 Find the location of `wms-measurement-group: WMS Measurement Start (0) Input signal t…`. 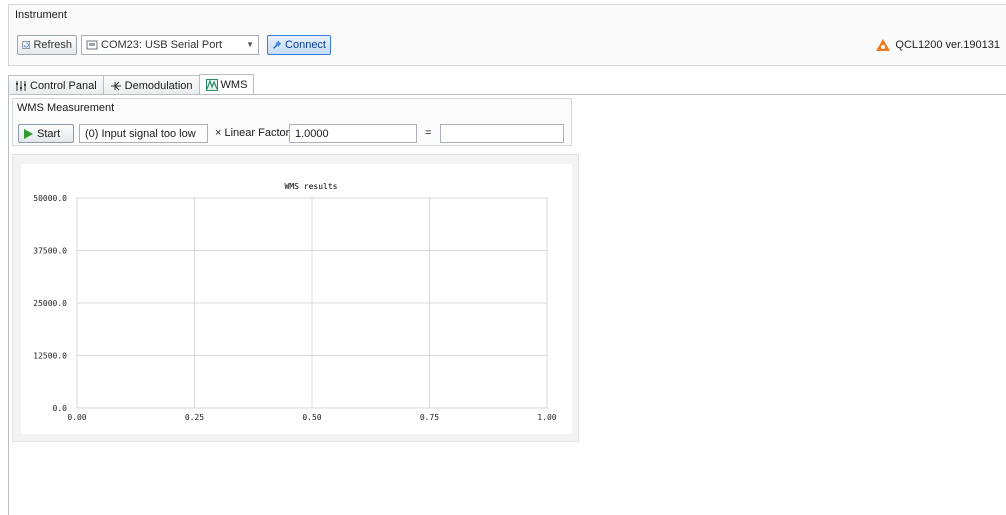

wms-measurement-group: WMS Measurement Start (0) Input signal t… is located at coordinates (292, 122).